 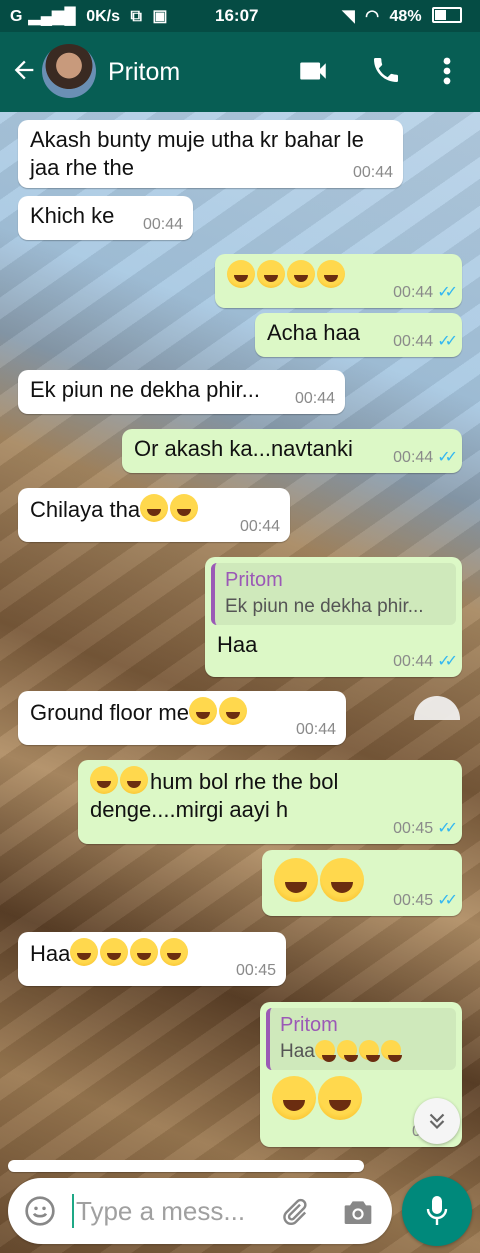 What do you see at coordinates (69, 71) in the screenshot?
I see `avatar` at bounding box center [69, 71].